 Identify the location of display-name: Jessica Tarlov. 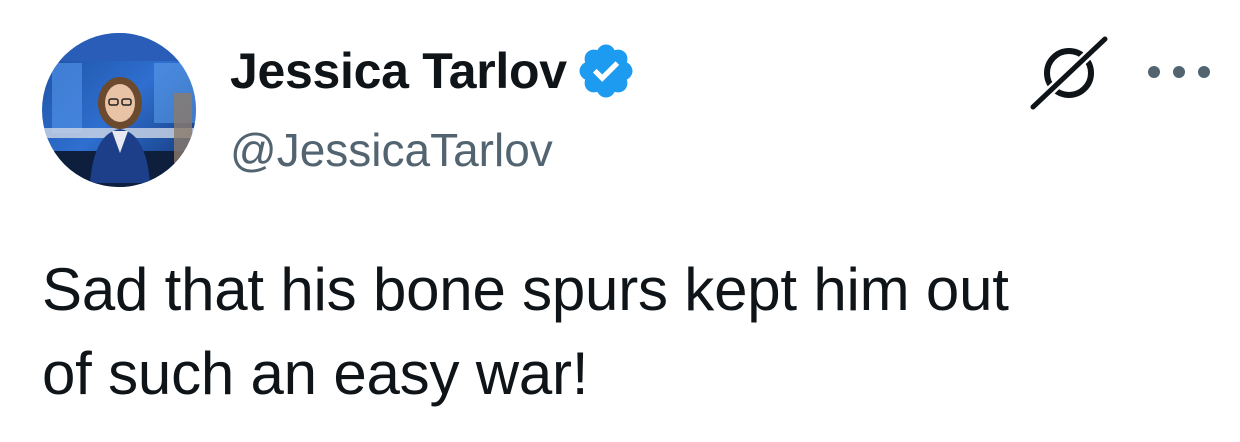
(398, 71).